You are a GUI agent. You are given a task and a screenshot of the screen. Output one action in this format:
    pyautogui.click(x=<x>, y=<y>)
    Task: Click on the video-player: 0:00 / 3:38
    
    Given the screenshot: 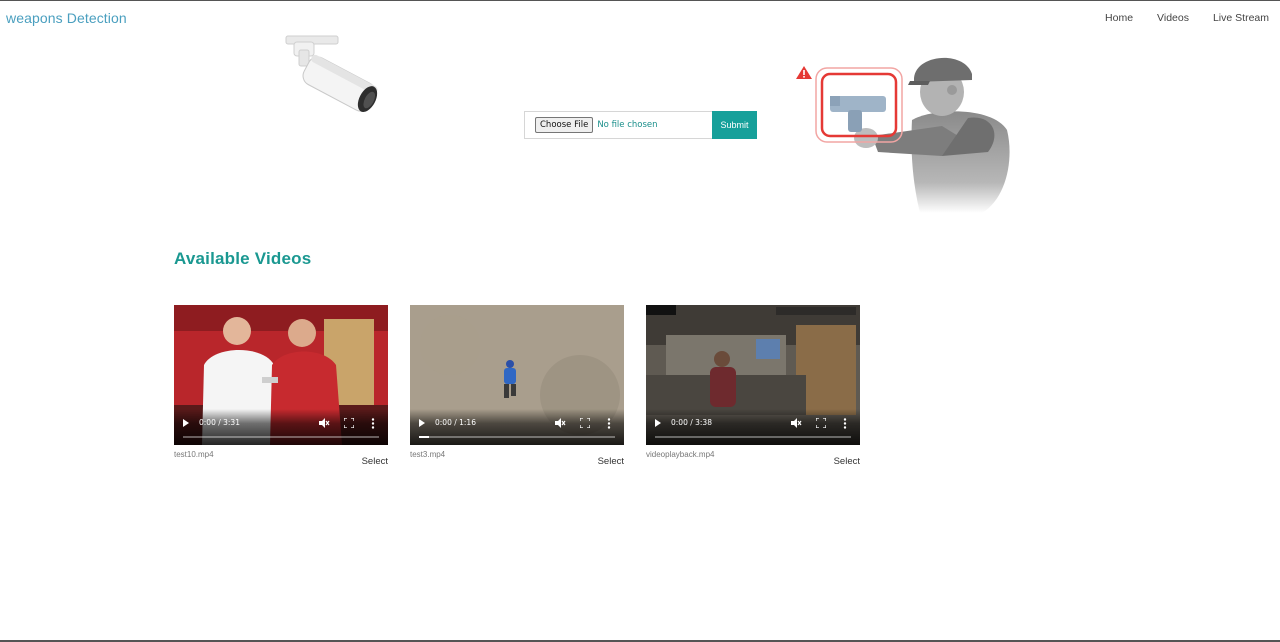 What is the action you would take?
    pyautogui.click(x=753, y=375)
    